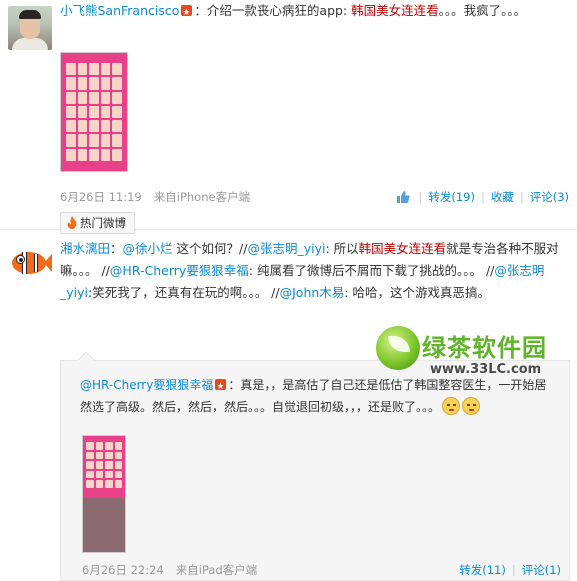 Image resolution: width=577 pixels, height=581 pixels. I want to click on avatar-body-shape, so click(30, 44).